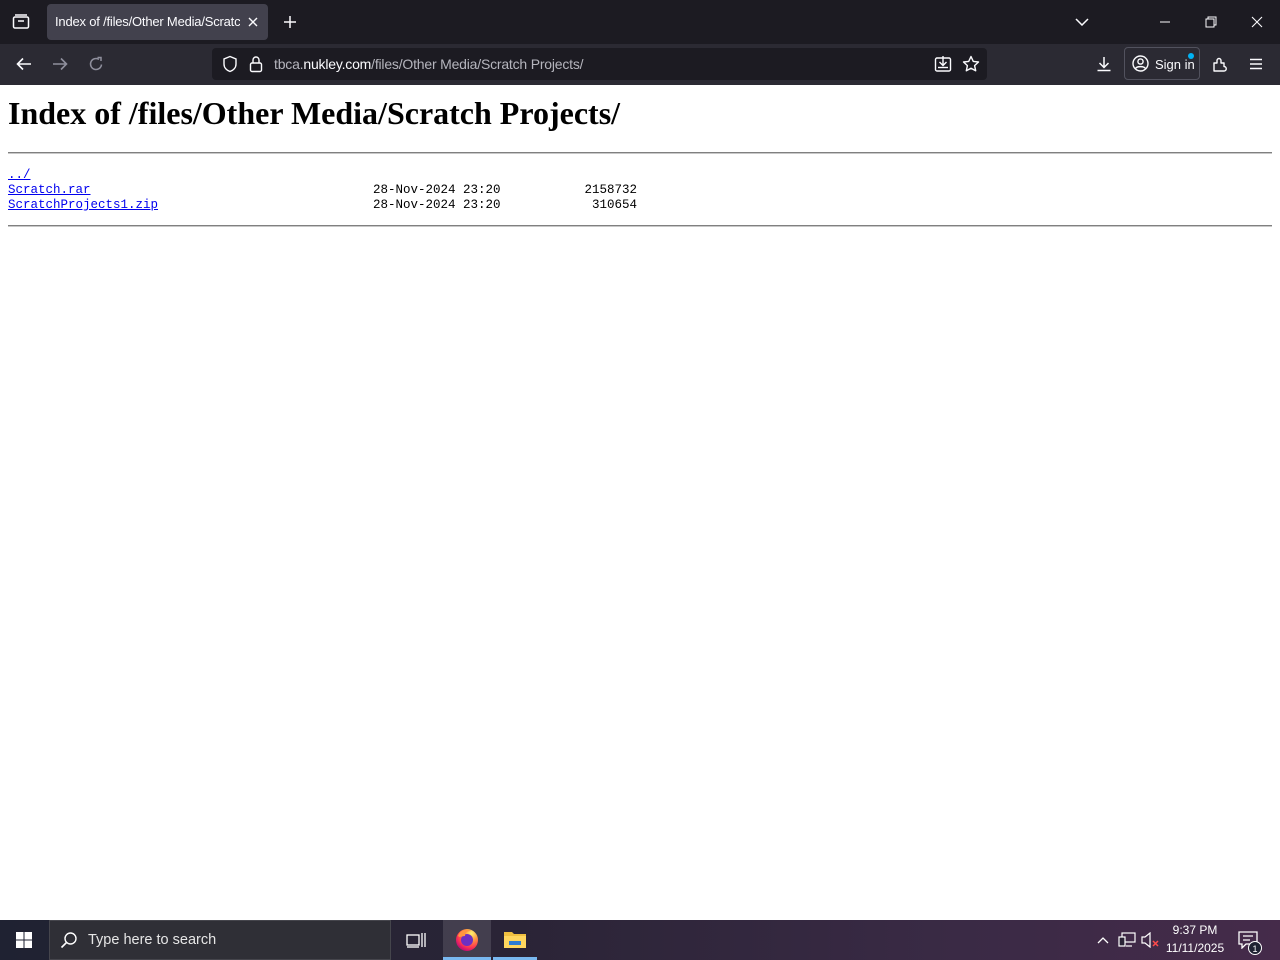  What do you see at coordinates (610, 190) in the screenshot?
I see `file-size: 2158732` at bounding box center [610, 190].